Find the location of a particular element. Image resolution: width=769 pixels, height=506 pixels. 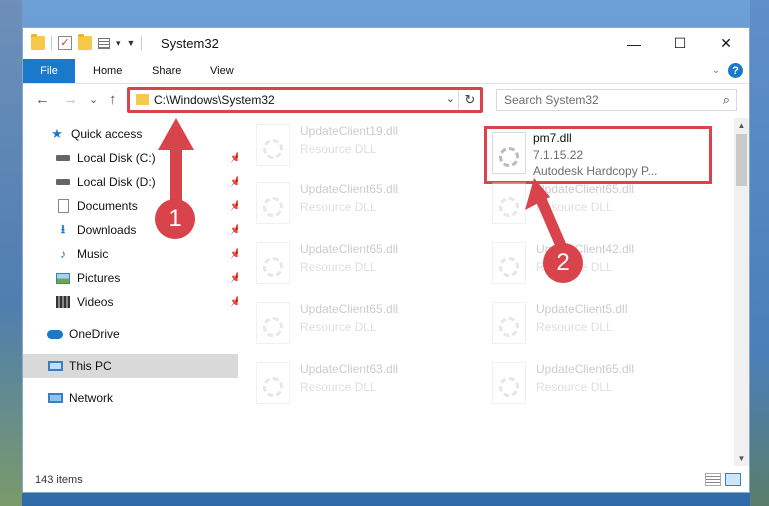

forward-button: → is located at coordinates (70, 99).